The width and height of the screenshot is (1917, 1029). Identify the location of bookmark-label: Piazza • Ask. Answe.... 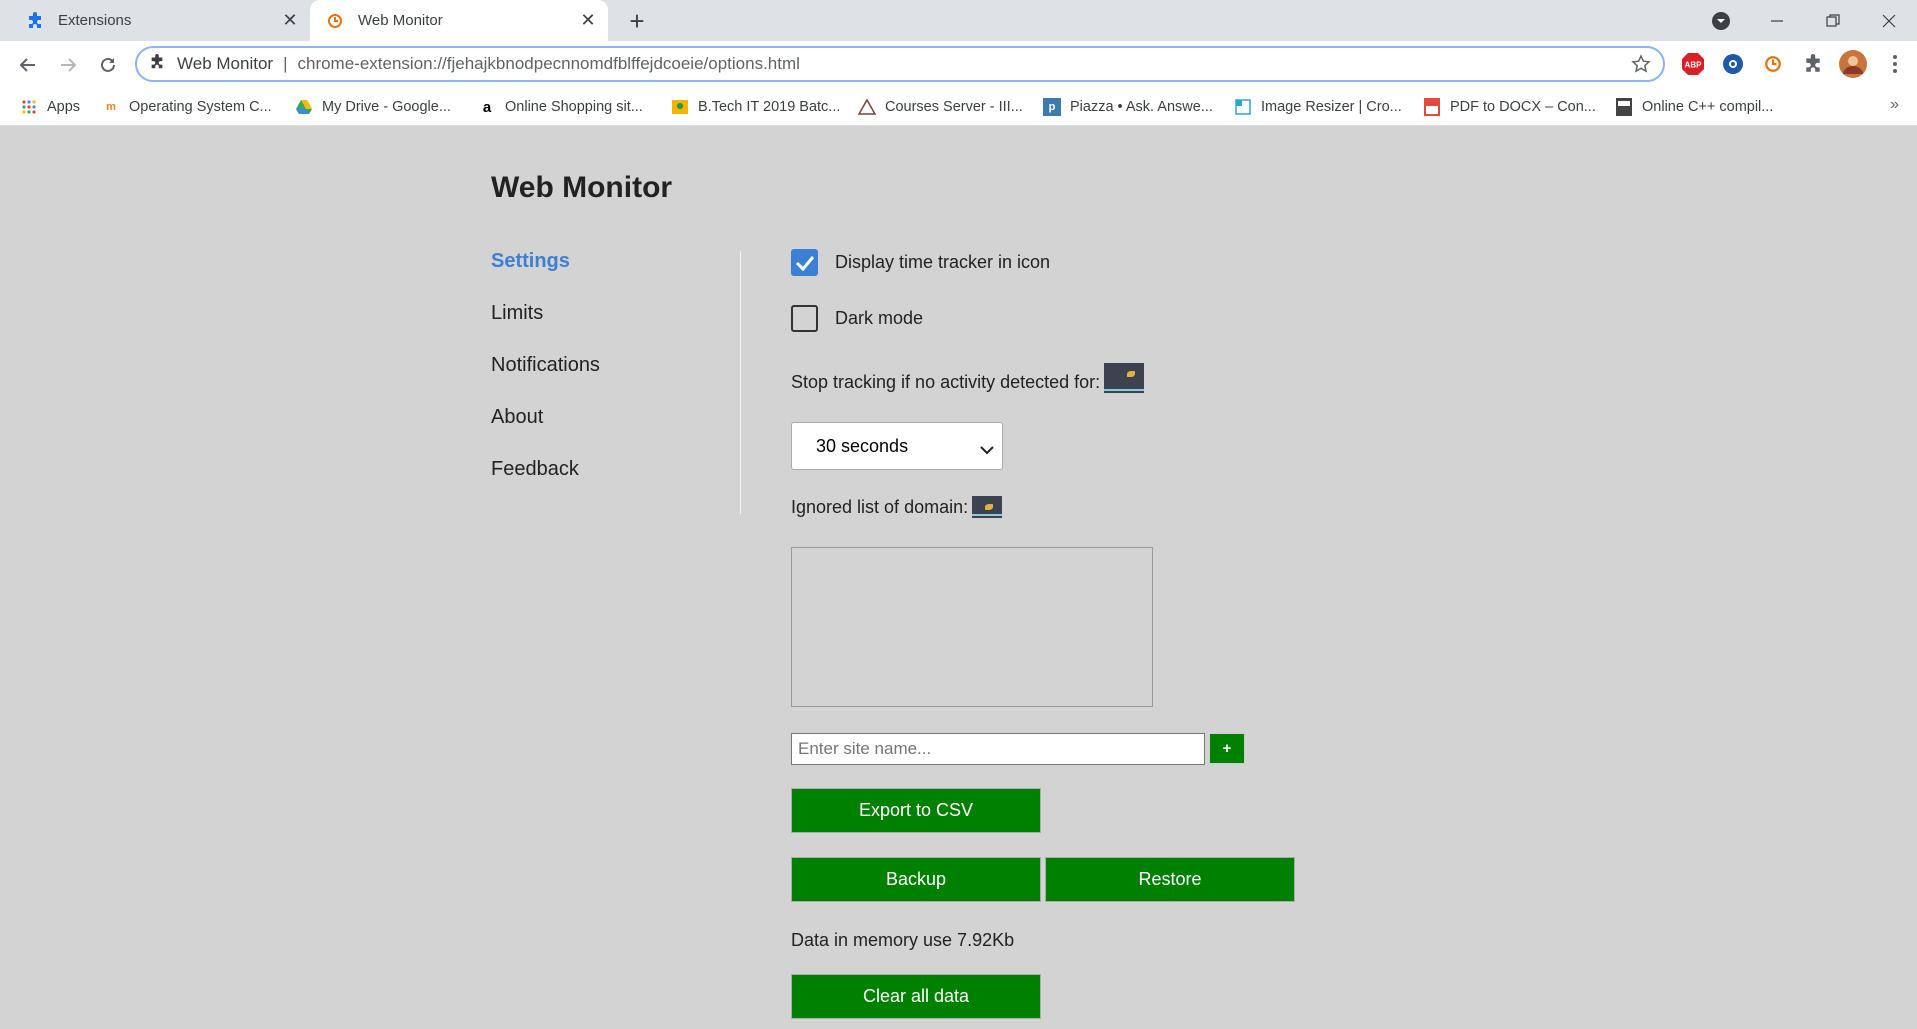
(1141, 107).